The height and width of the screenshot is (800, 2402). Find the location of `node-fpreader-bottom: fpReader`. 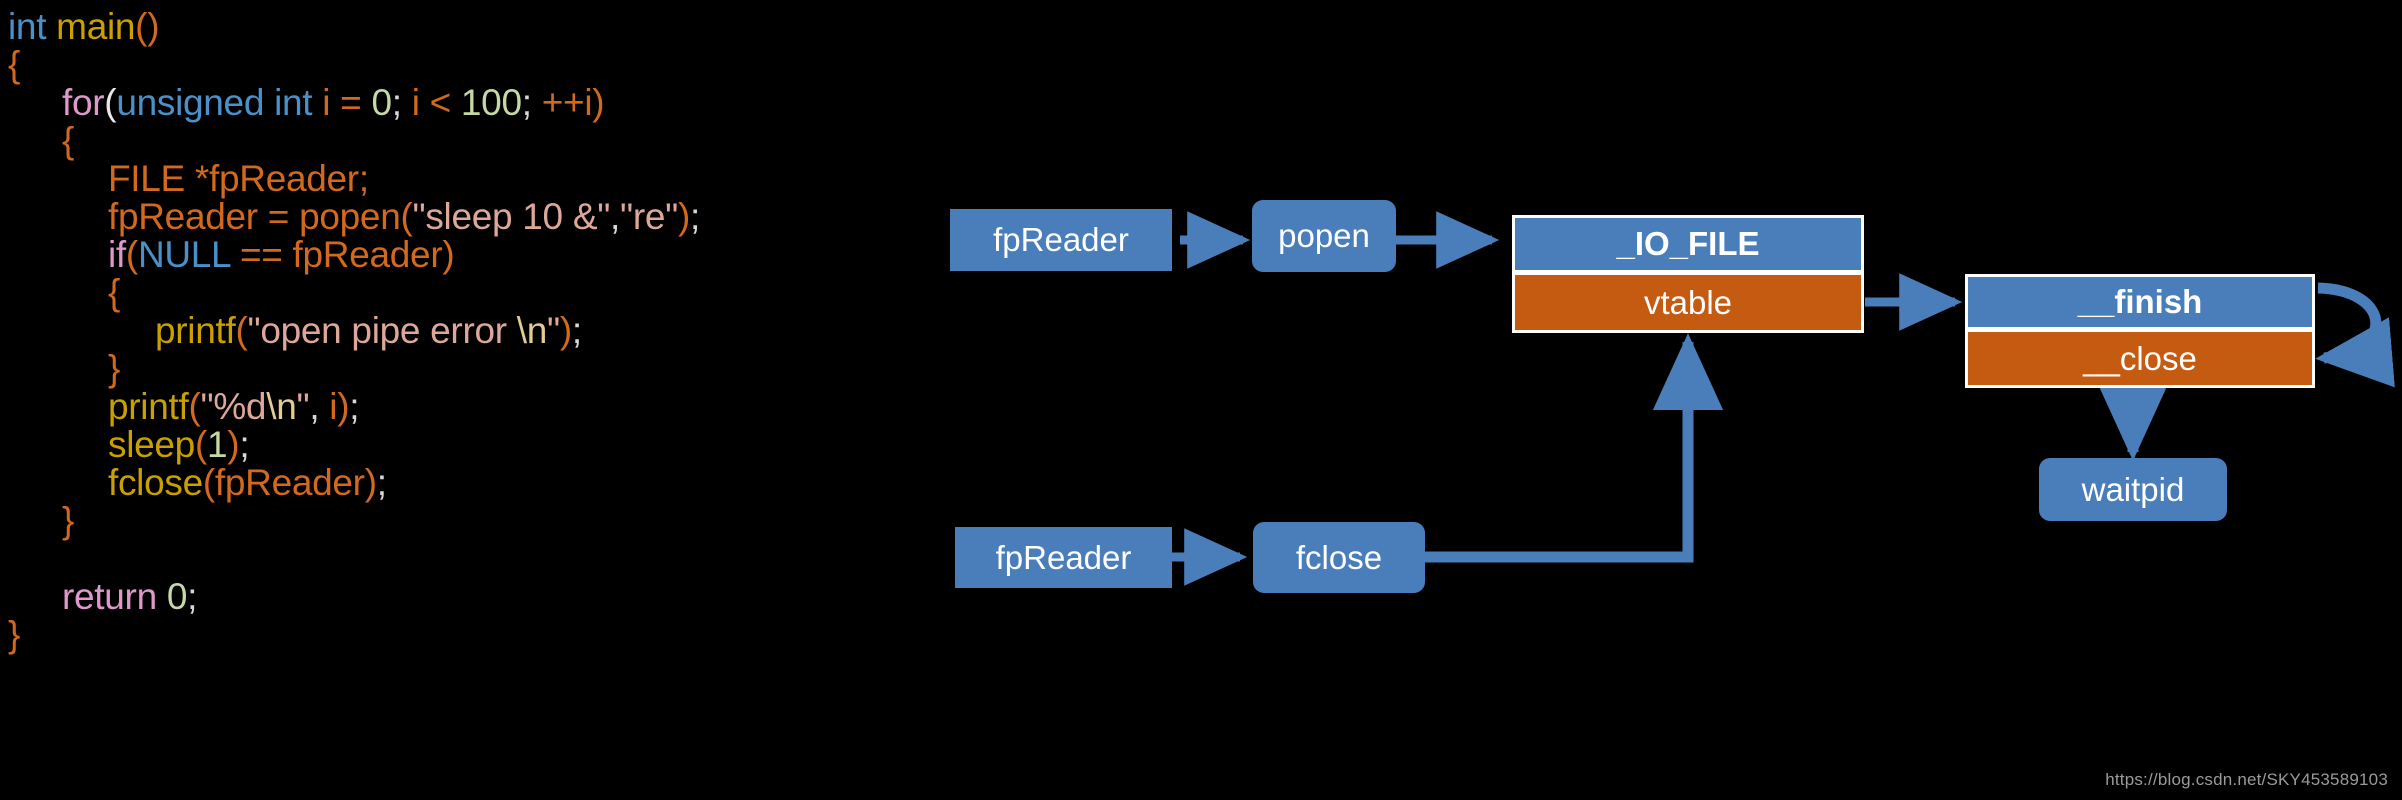

node-fpreader-bottom: fpReader is located at coordinates (1063, 557).